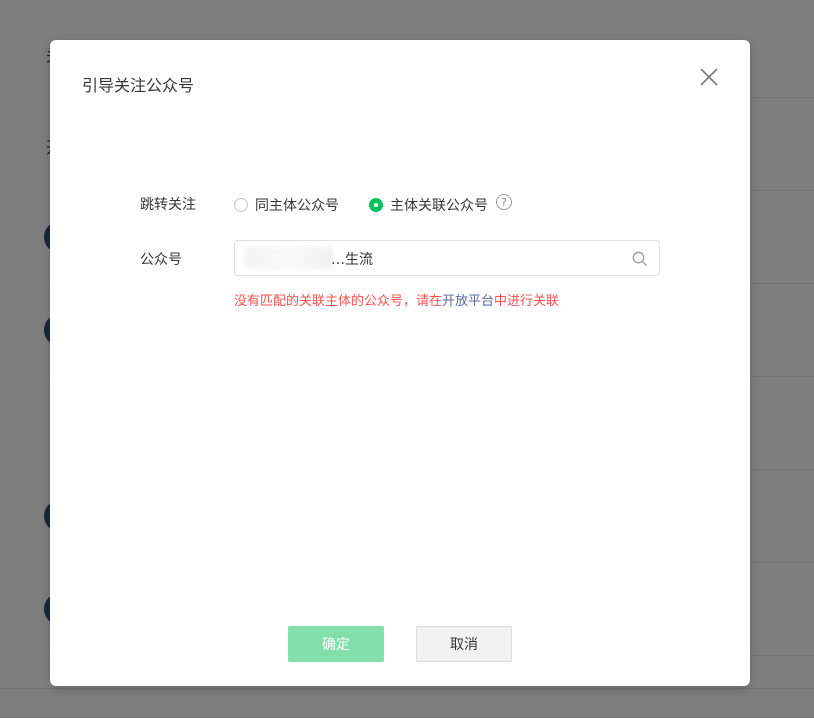  I want to click on error-text-prefix: 没有匹配的关联主体的公众号，请在, so click(338, 301).